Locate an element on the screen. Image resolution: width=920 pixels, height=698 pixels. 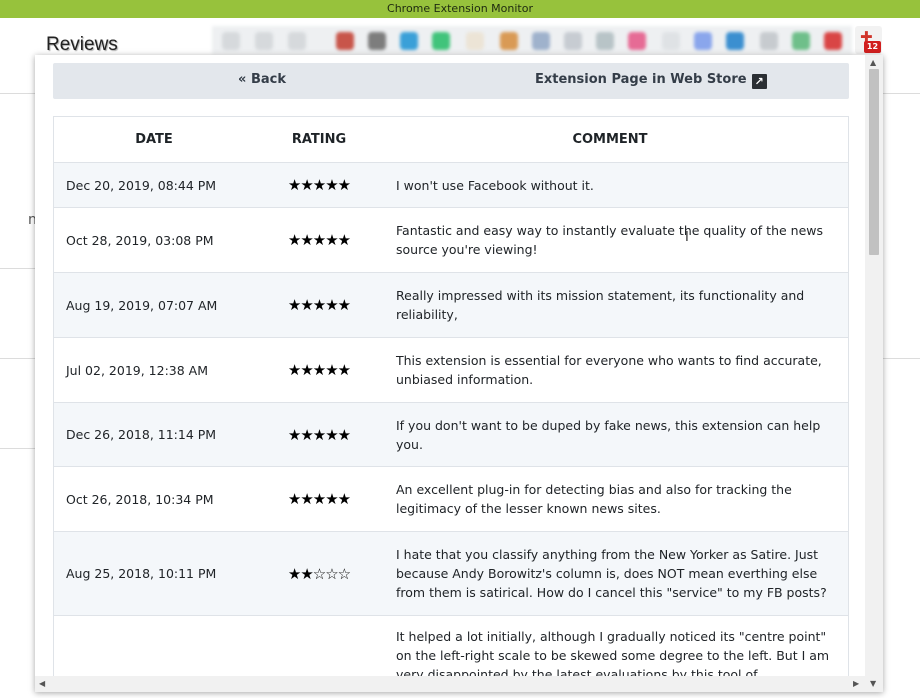
review-comment: I won't use Facebook without it. is located at coordinates (495, 185).